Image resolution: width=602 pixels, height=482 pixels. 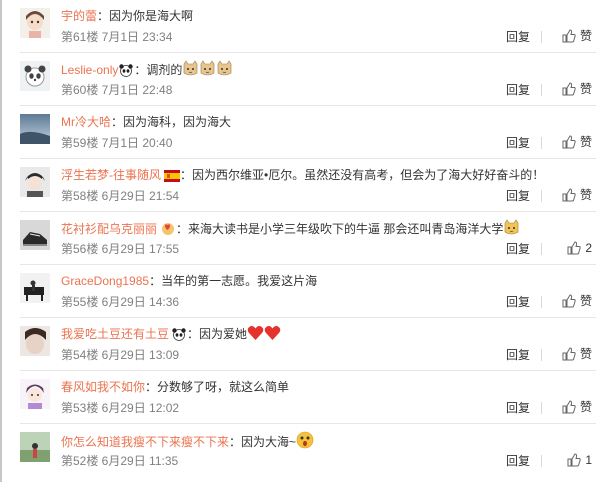 What do you see at coordinates (120, 302) in the screenshot?
I see `comment-meta: 第55楼 6月29日 14:36` at bounding box center [120, 302].